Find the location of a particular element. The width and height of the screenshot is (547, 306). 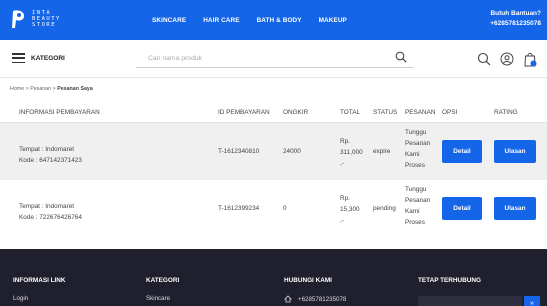

help-phone: +6285781235078 is located at coordinates (515, 23).